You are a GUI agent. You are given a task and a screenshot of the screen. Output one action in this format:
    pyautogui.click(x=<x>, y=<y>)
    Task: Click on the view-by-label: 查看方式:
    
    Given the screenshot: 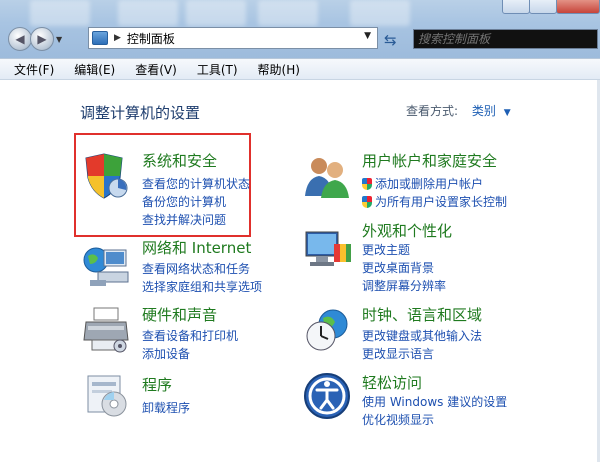 What is the action you would take?
    pyautogui.click(x=432, y=111)
    